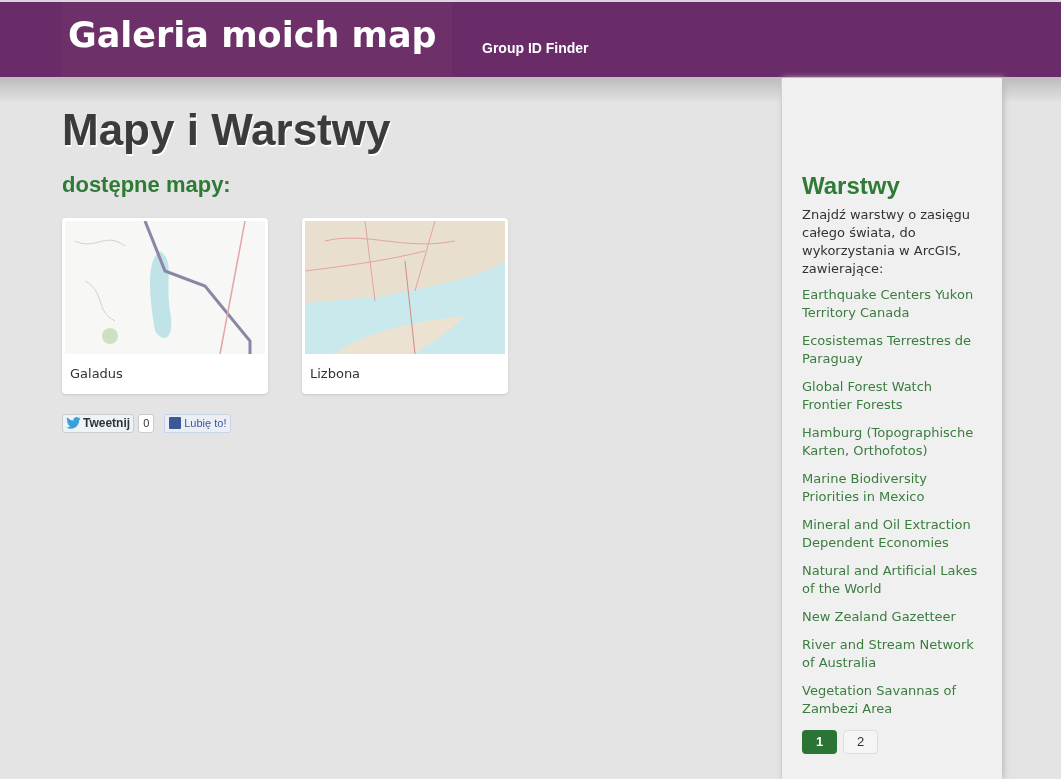 The image size is (1061, 779). Describe the element at coordinates (886, 242) in the screenshot. I see `sidebar-description: Znajdź warstwy o zasięgu całego świata, do wykorzystania w ArcGIS, zawierające:` at that location.